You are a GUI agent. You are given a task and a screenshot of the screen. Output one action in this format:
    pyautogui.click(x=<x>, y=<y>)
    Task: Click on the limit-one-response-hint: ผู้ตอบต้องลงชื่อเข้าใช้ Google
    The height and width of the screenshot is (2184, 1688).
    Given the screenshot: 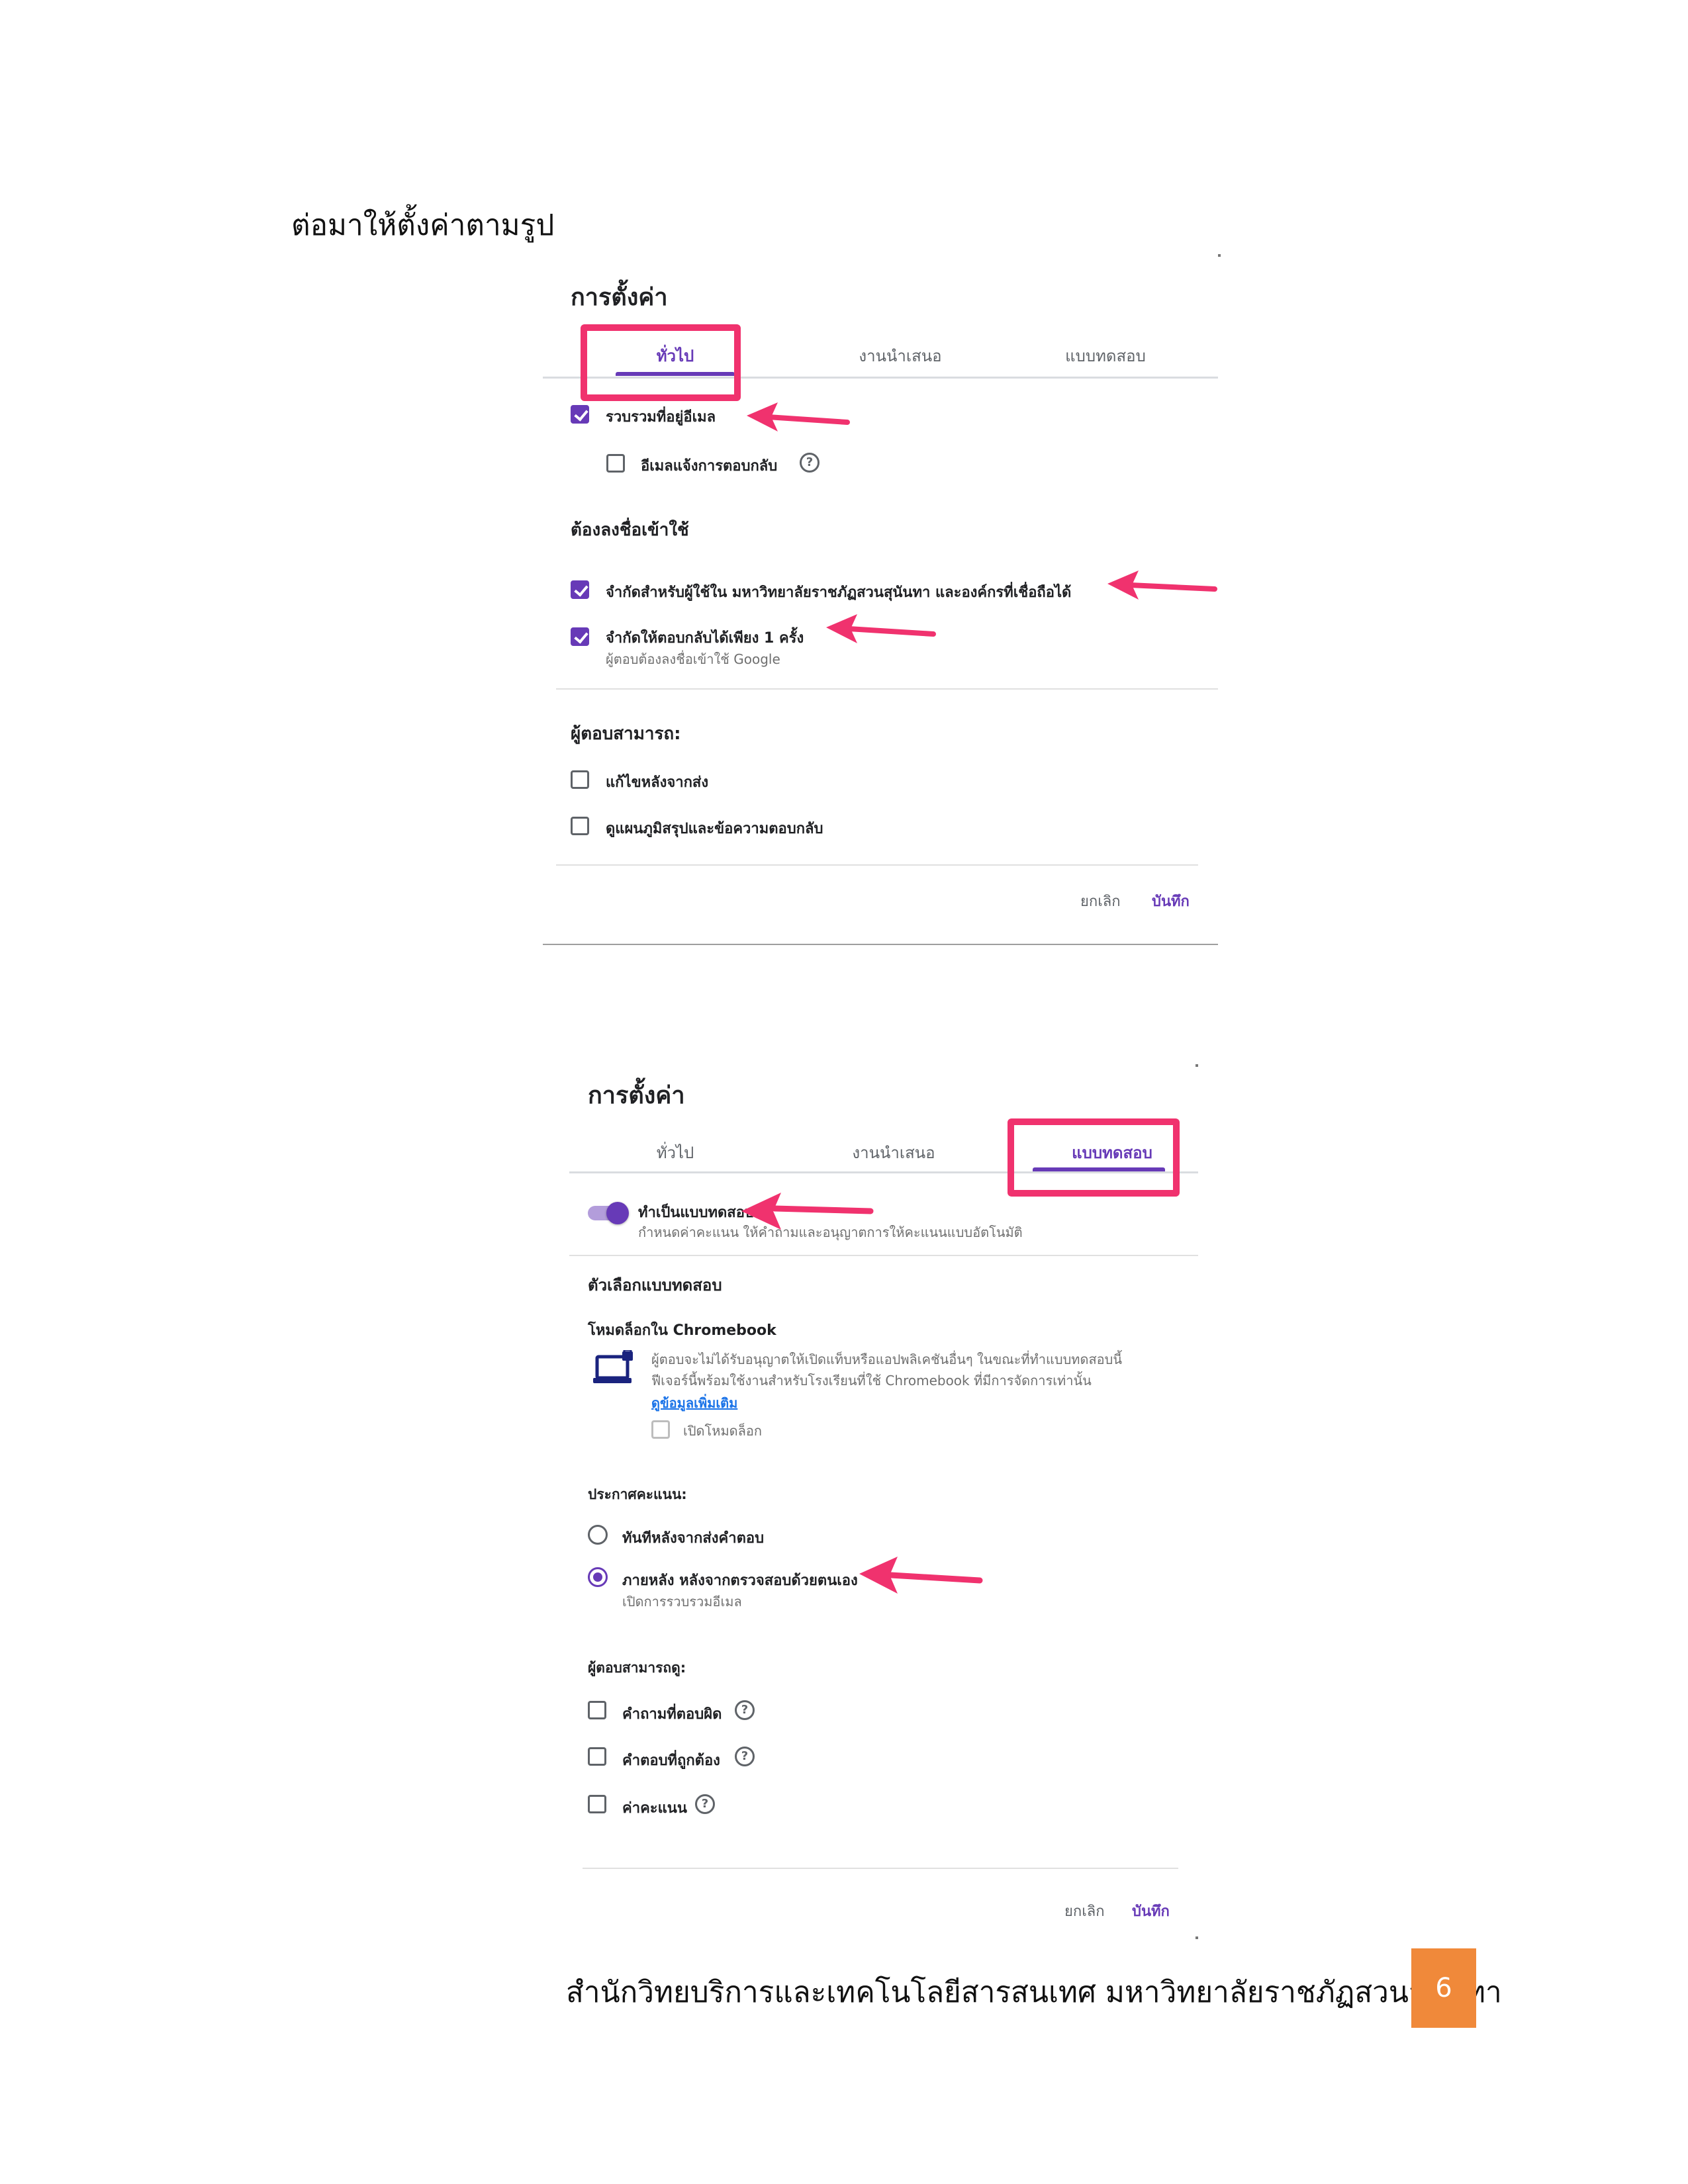 What is the action you would take?
    pyautogui.click(x=693, y=659)
    